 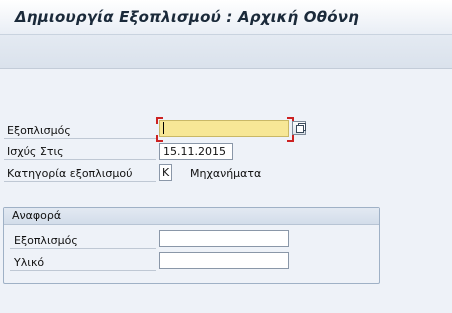 I want to click on reference-equipment-label: Εξοπλισμός, so click(x=46, y=240).